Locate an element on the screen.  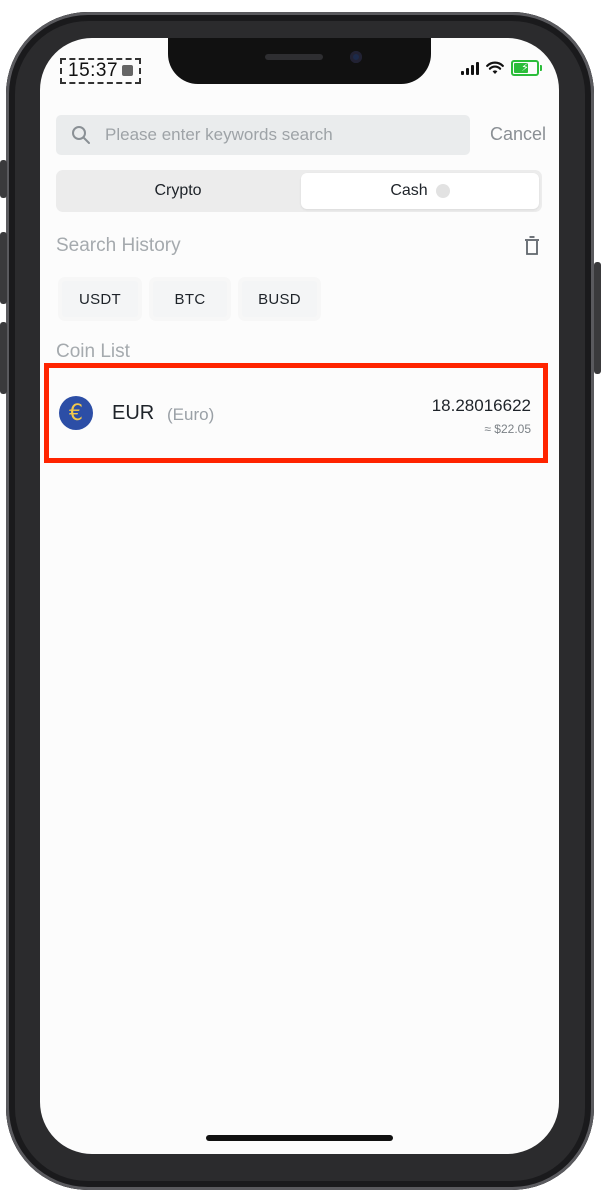
recording-icon is located at coordinates (128, 71).